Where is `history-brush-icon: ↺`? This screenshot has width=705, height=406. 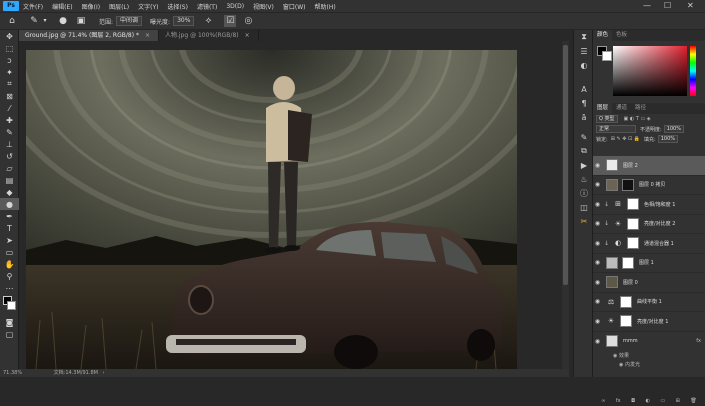 history-brush-icon: ↺ is located at coordinates (9, 156).